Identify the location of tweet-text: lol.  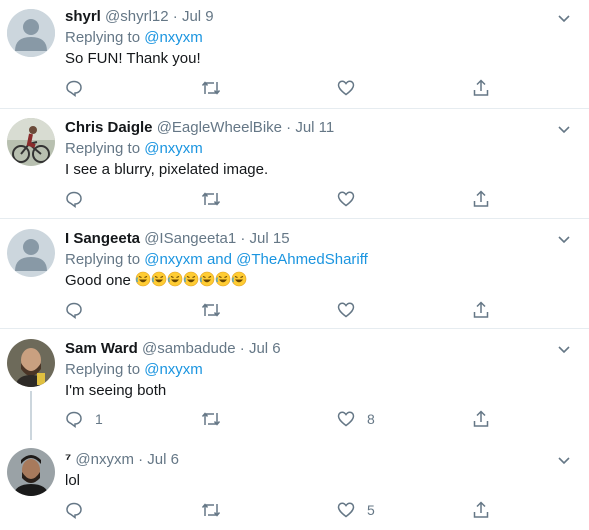
(73, 480).